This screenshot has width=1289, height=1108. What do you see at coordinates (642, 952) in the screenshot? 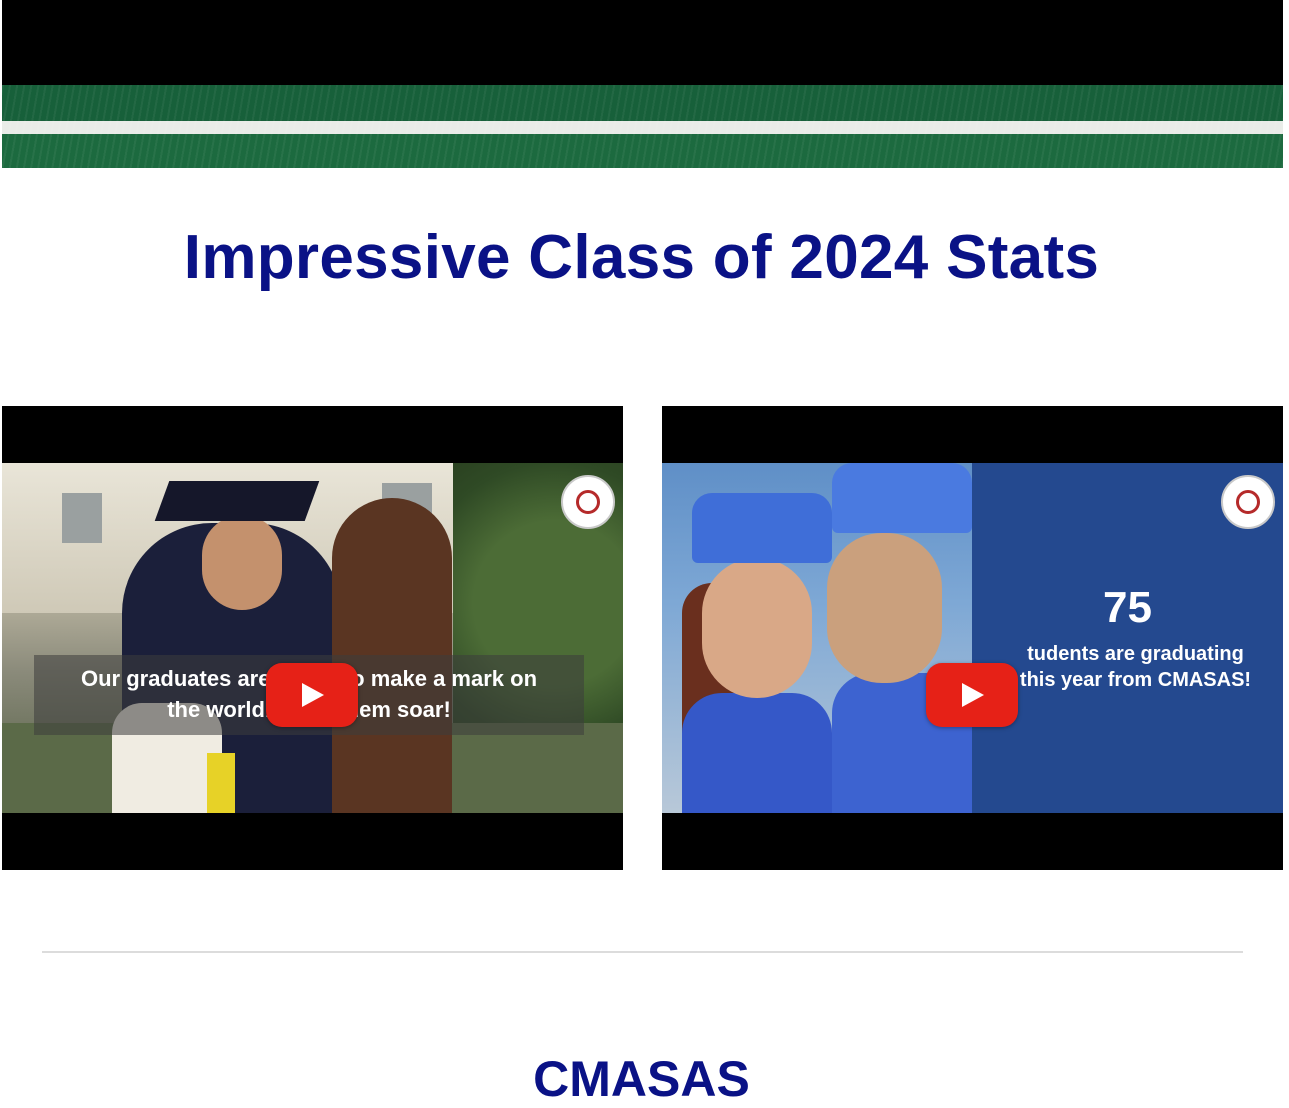
I see `section-divider` at bounding box center [642, 952].